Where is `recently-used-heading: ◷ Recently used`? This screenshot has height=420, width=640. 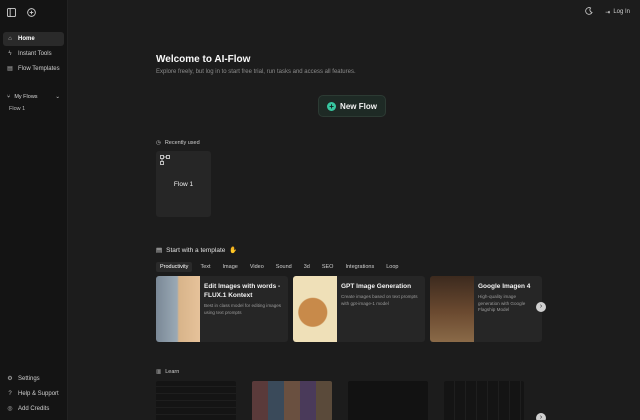
recently-used-heading: ◷ Recently used is located at coordinates (178, 143).